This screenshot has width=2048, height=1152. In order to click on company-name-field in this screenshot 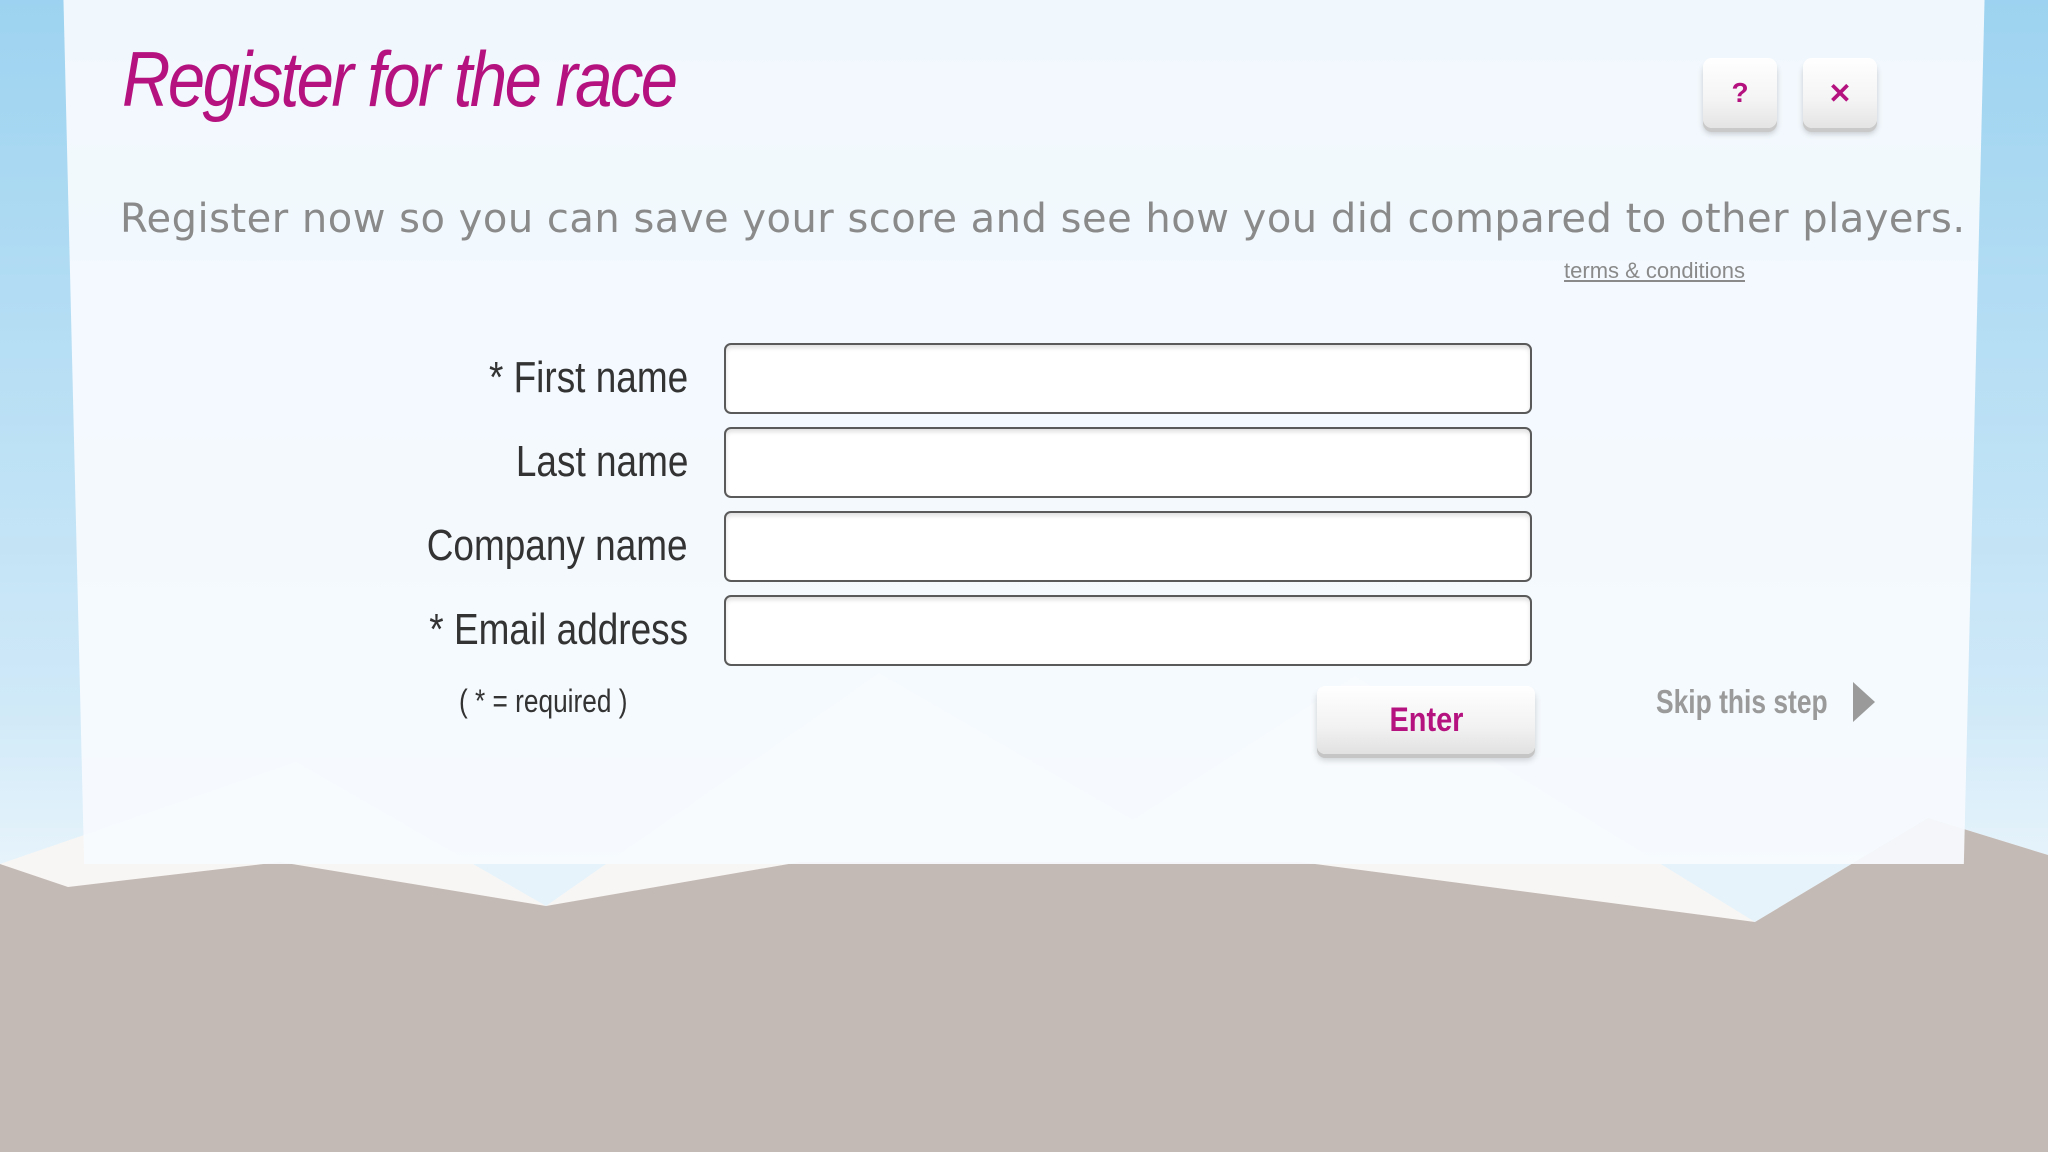, I will do `click(1128, 546)`.